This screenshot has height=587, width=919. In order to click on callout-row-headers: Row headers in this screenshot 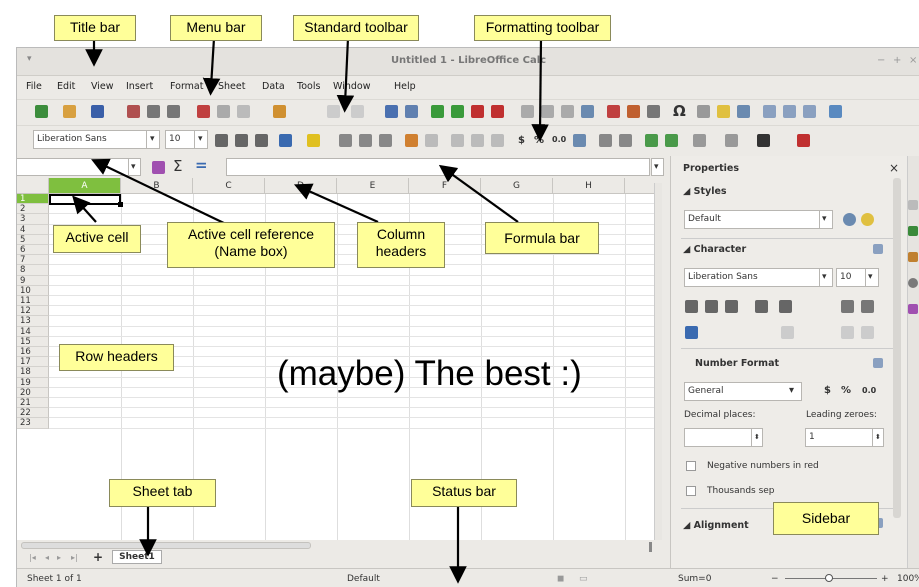, I will do `click(116, 357)`.